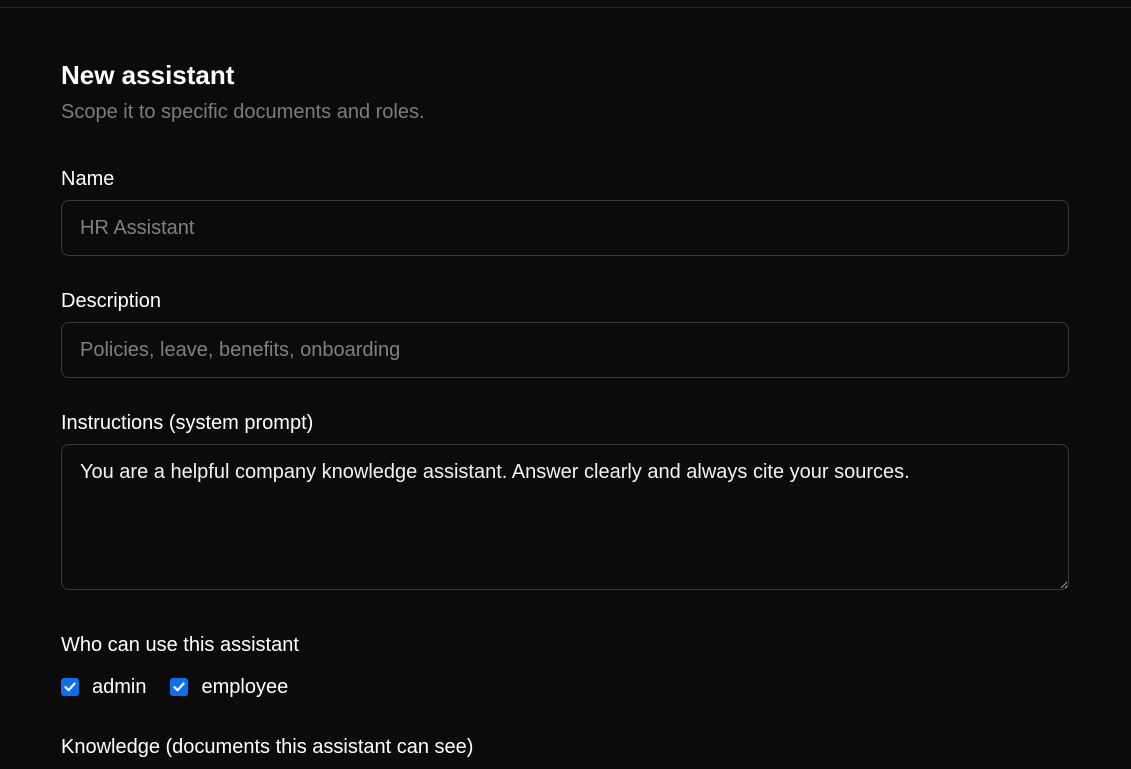  I want to click on role-checkbox-admin: admin, so click(103, 687).